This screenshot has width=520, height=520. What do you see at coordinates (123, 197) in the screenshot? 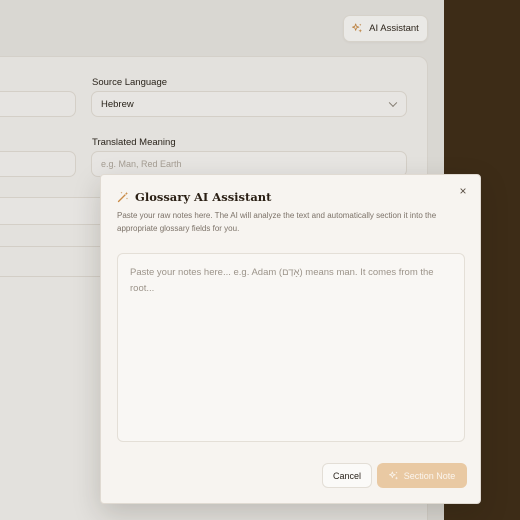
I see `magic-wand-icon` at bounding box center [123, 197].